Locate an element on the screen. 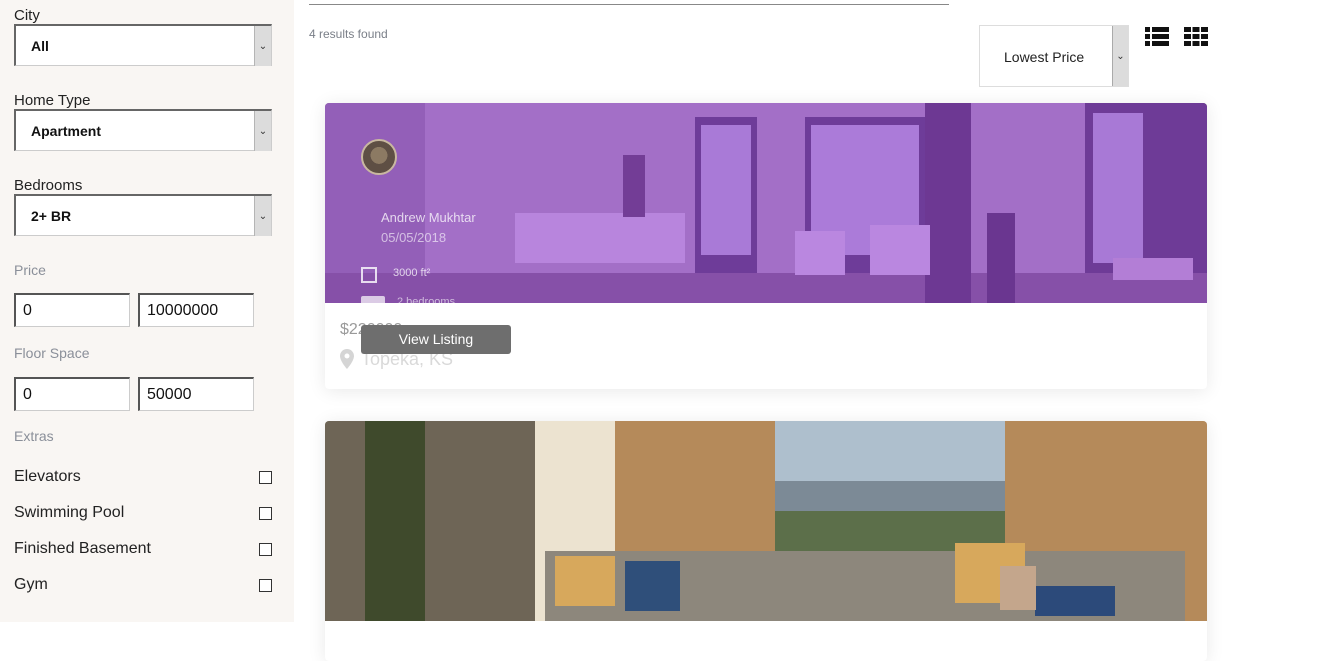  view-listing-button: View Listing is located at coordinates (436, 339).